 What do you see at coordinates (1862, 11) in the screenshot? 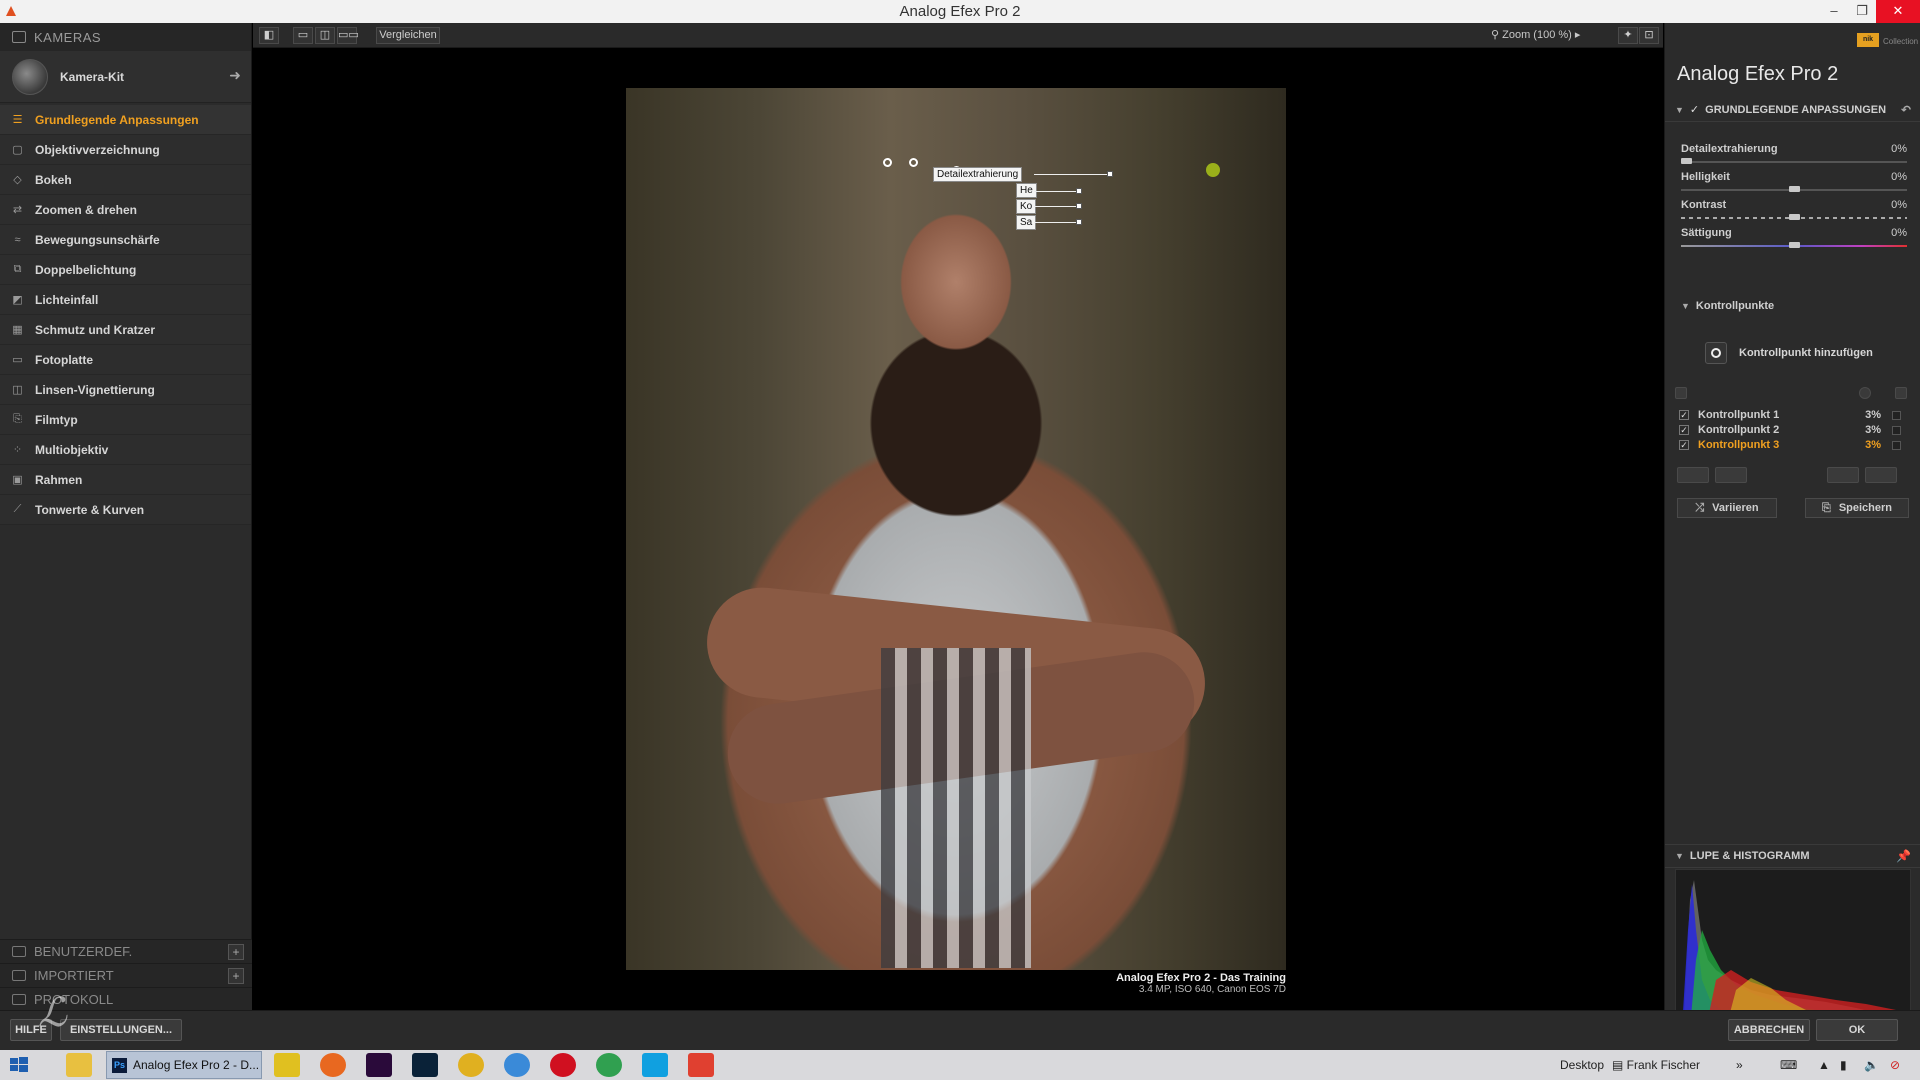
I see `maximize-button: ❐` at bounding box center [1862, 11].